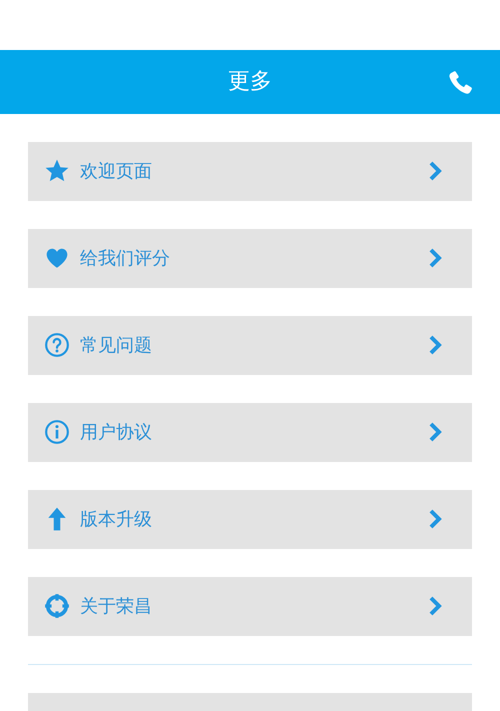  What do you see at coordinates (250, 258) in the screenshot?
I see `menu-item: 给我们评分` at bounding box center [250, 258].